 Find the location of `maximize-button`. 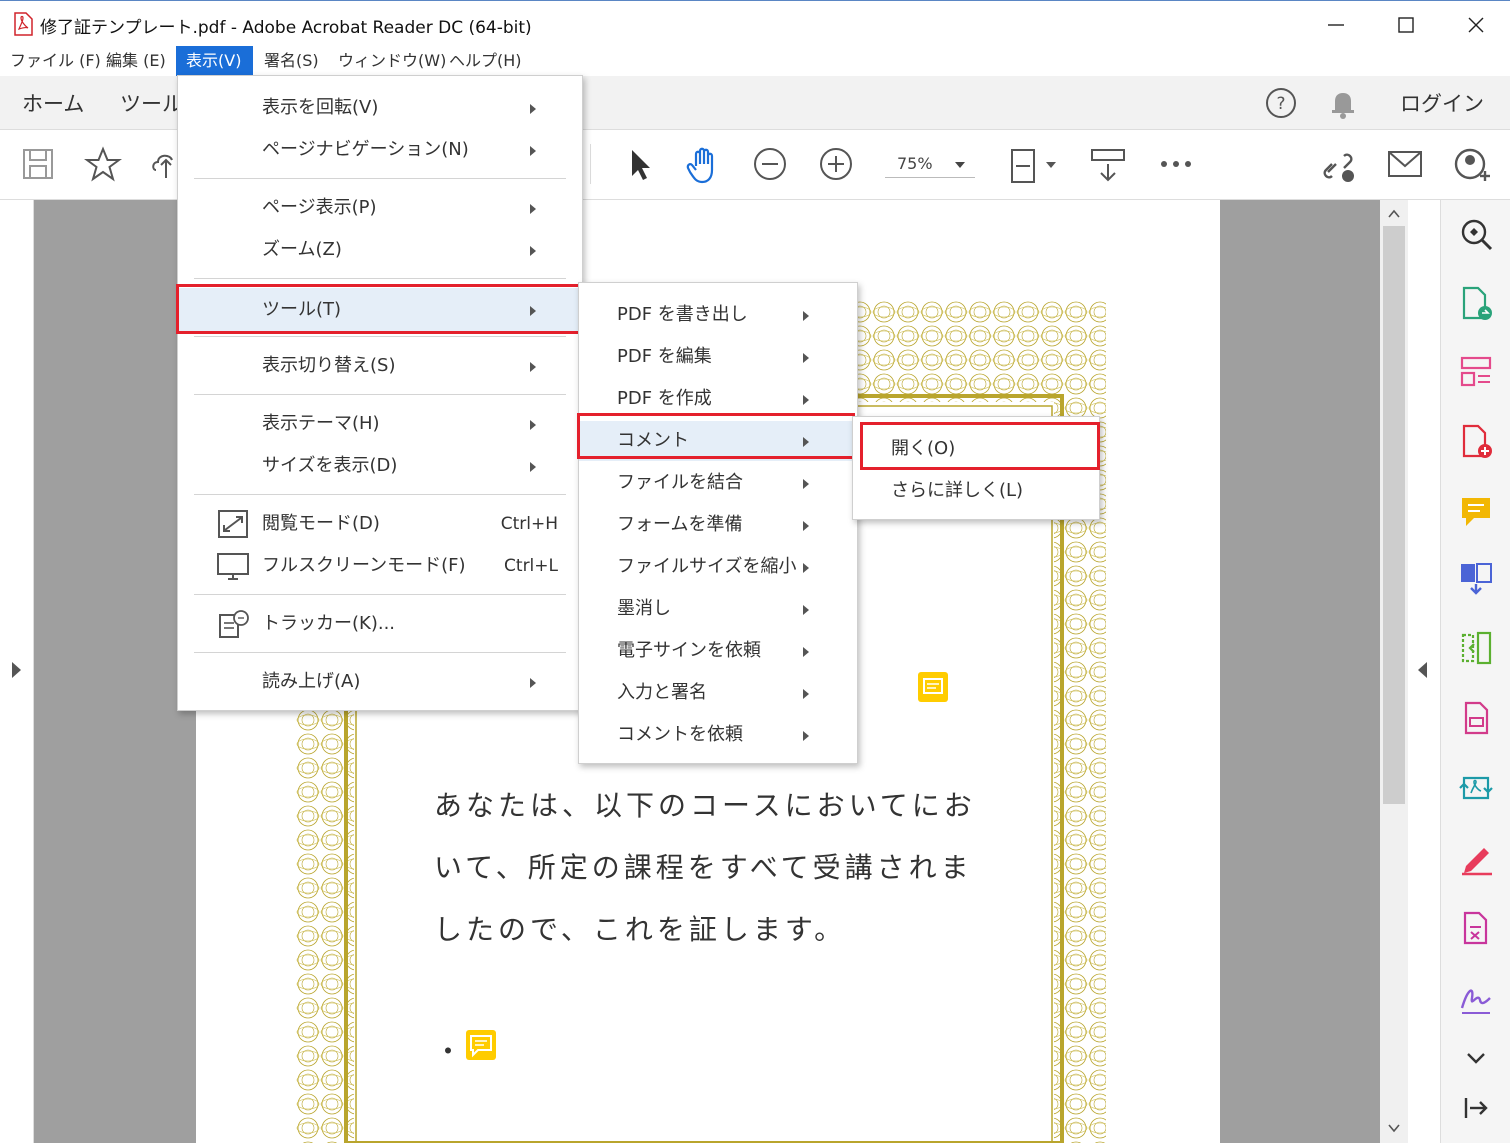

maximize-button is located at coordinates (1406, 24).